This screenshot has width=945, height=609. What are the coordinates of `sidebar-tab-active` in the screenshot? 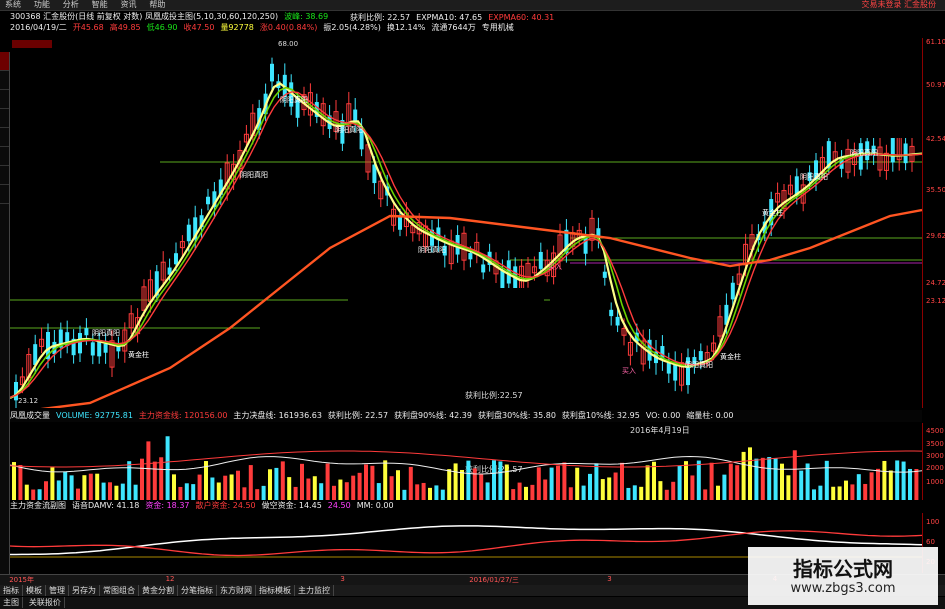 It's located at (4, 61).